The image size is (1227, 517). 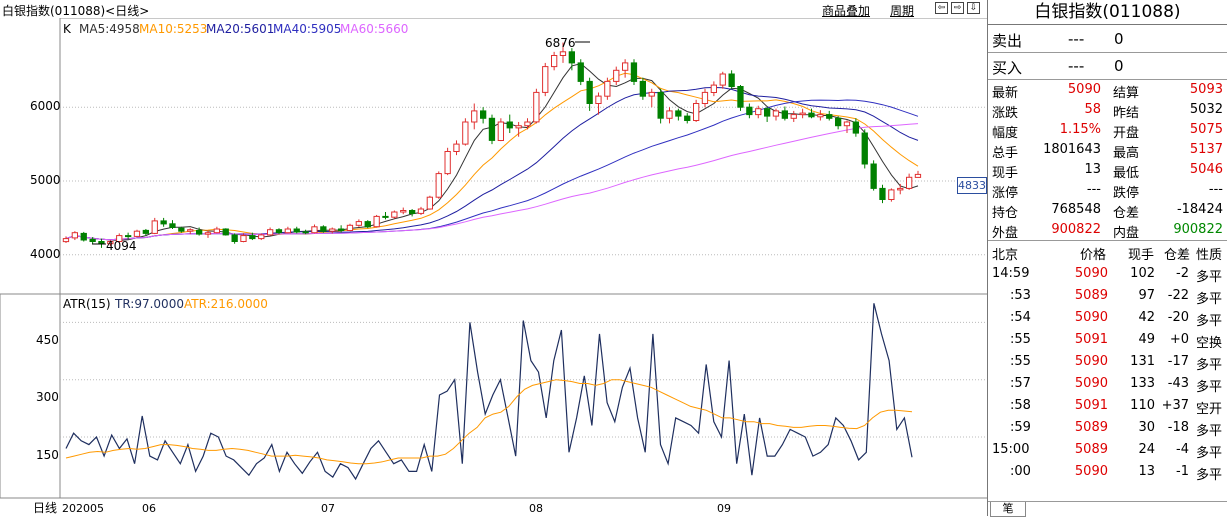 I want to click on quote-label: 昨结, so click(x=1126, y=113).